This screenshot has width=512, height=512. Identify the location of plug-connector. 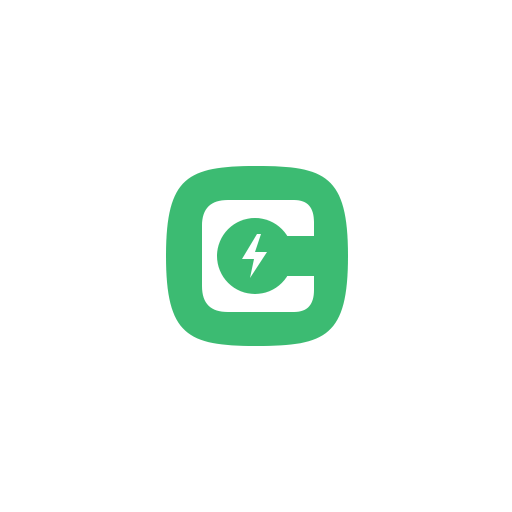
(295, 256).